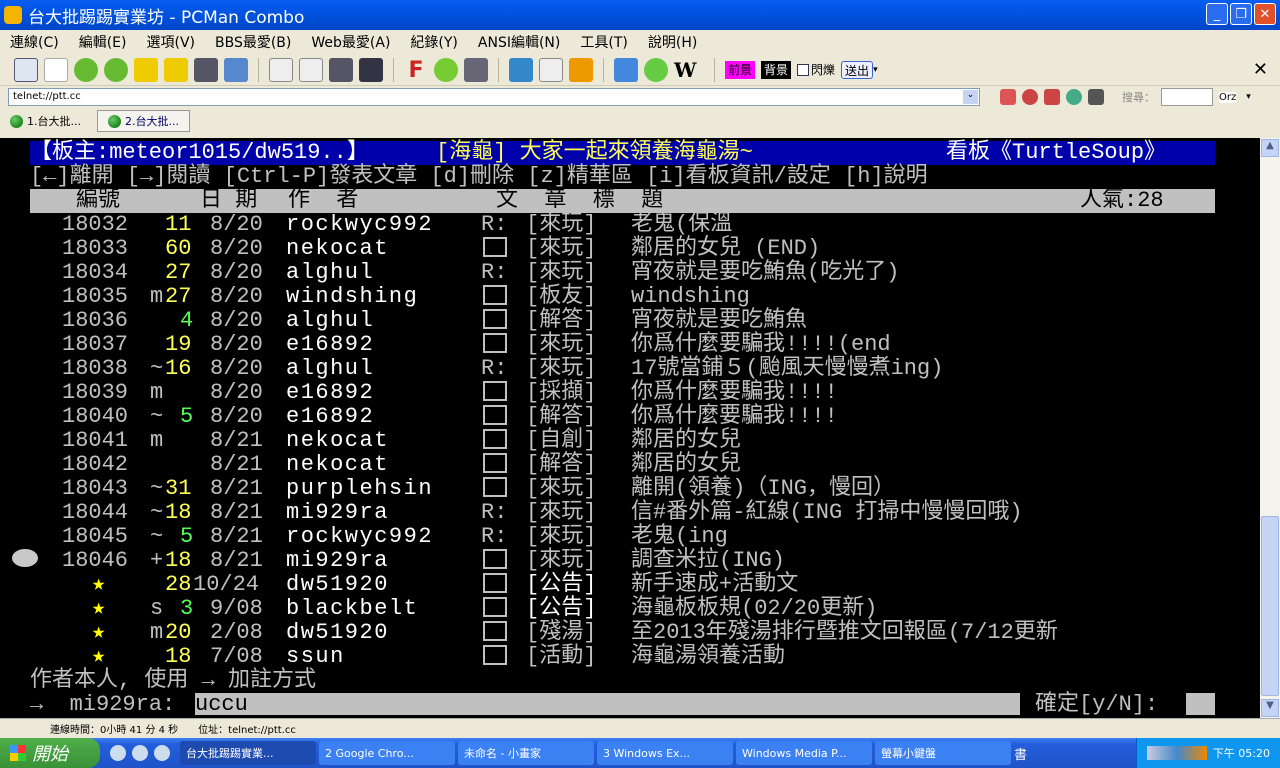 The image size is (1280, 768). What do you see at coordinates (561, 464) in the screenshot?
I see `article-category: [解答]` at bounding box center [561, 464].